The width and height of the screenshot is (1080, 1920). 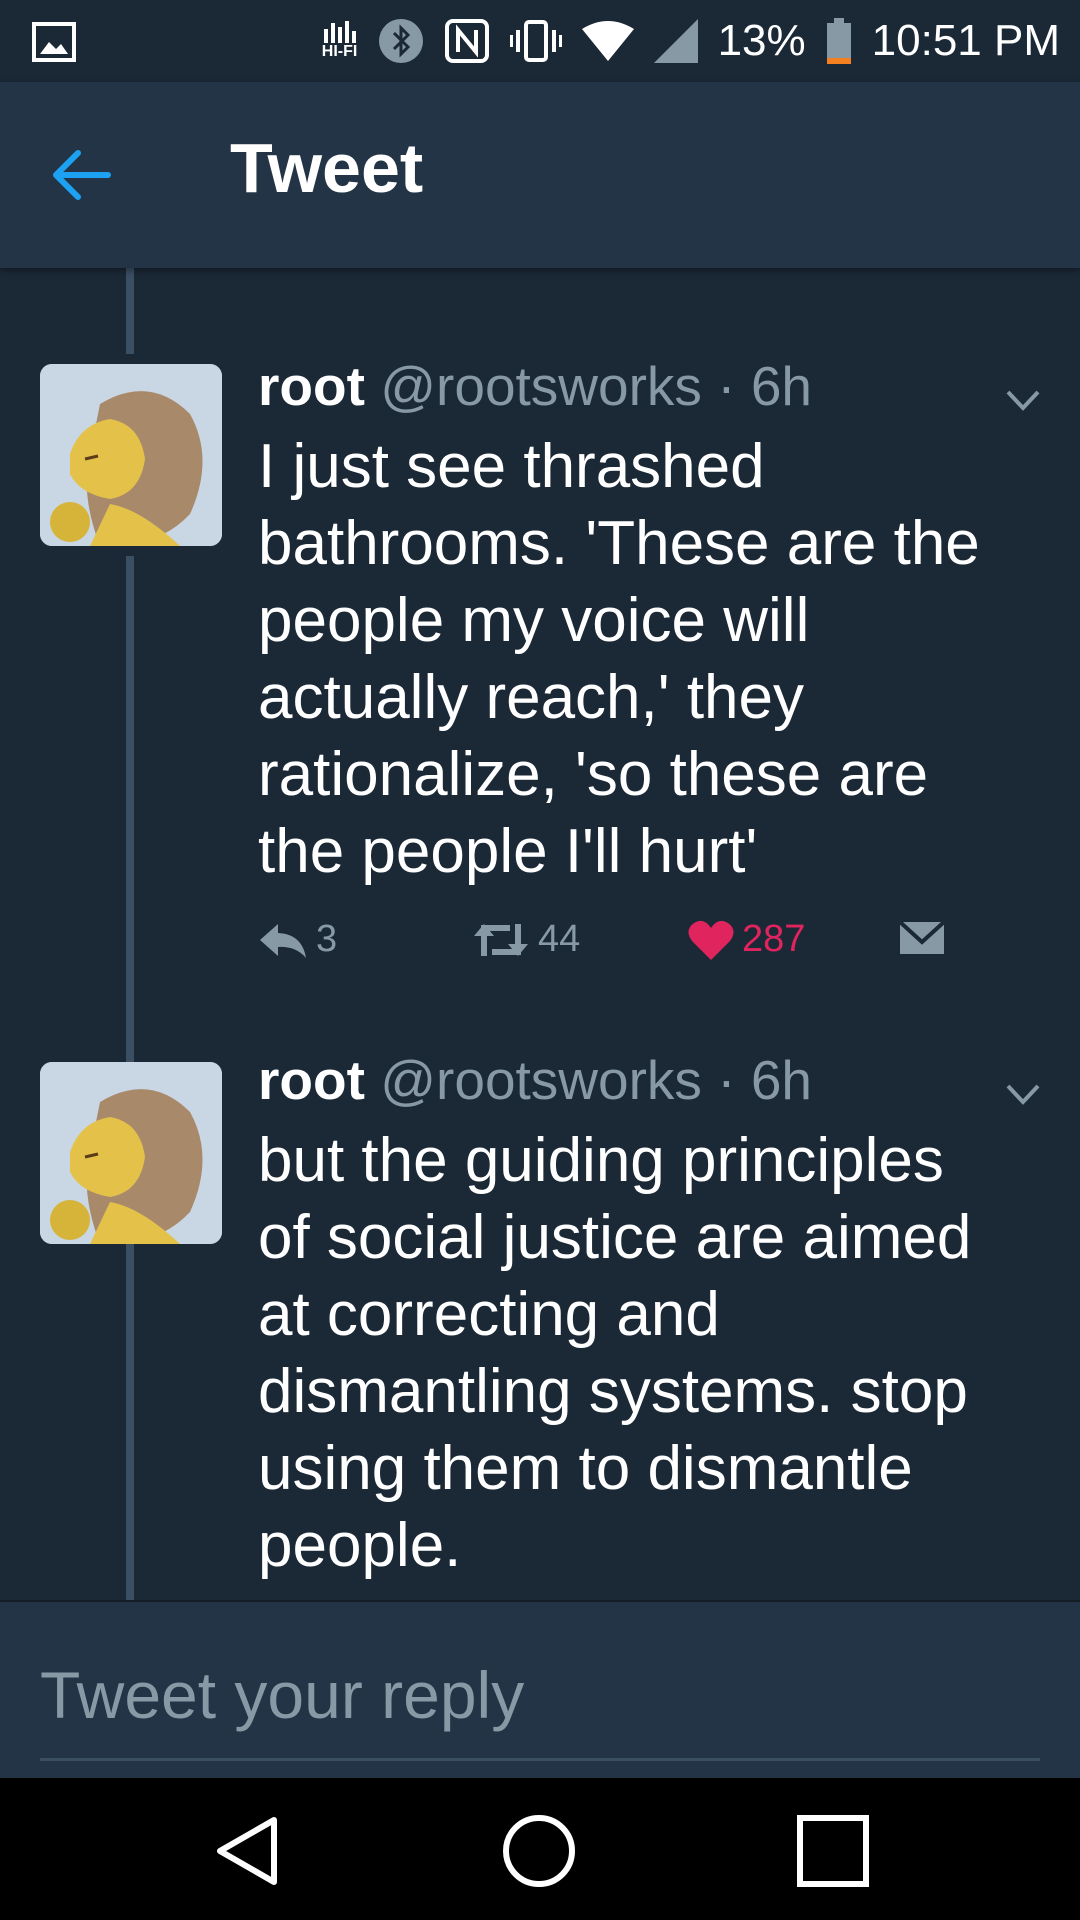 I want to click on tweet-text-line: actually reach,' they, so click(x=531, y=697).